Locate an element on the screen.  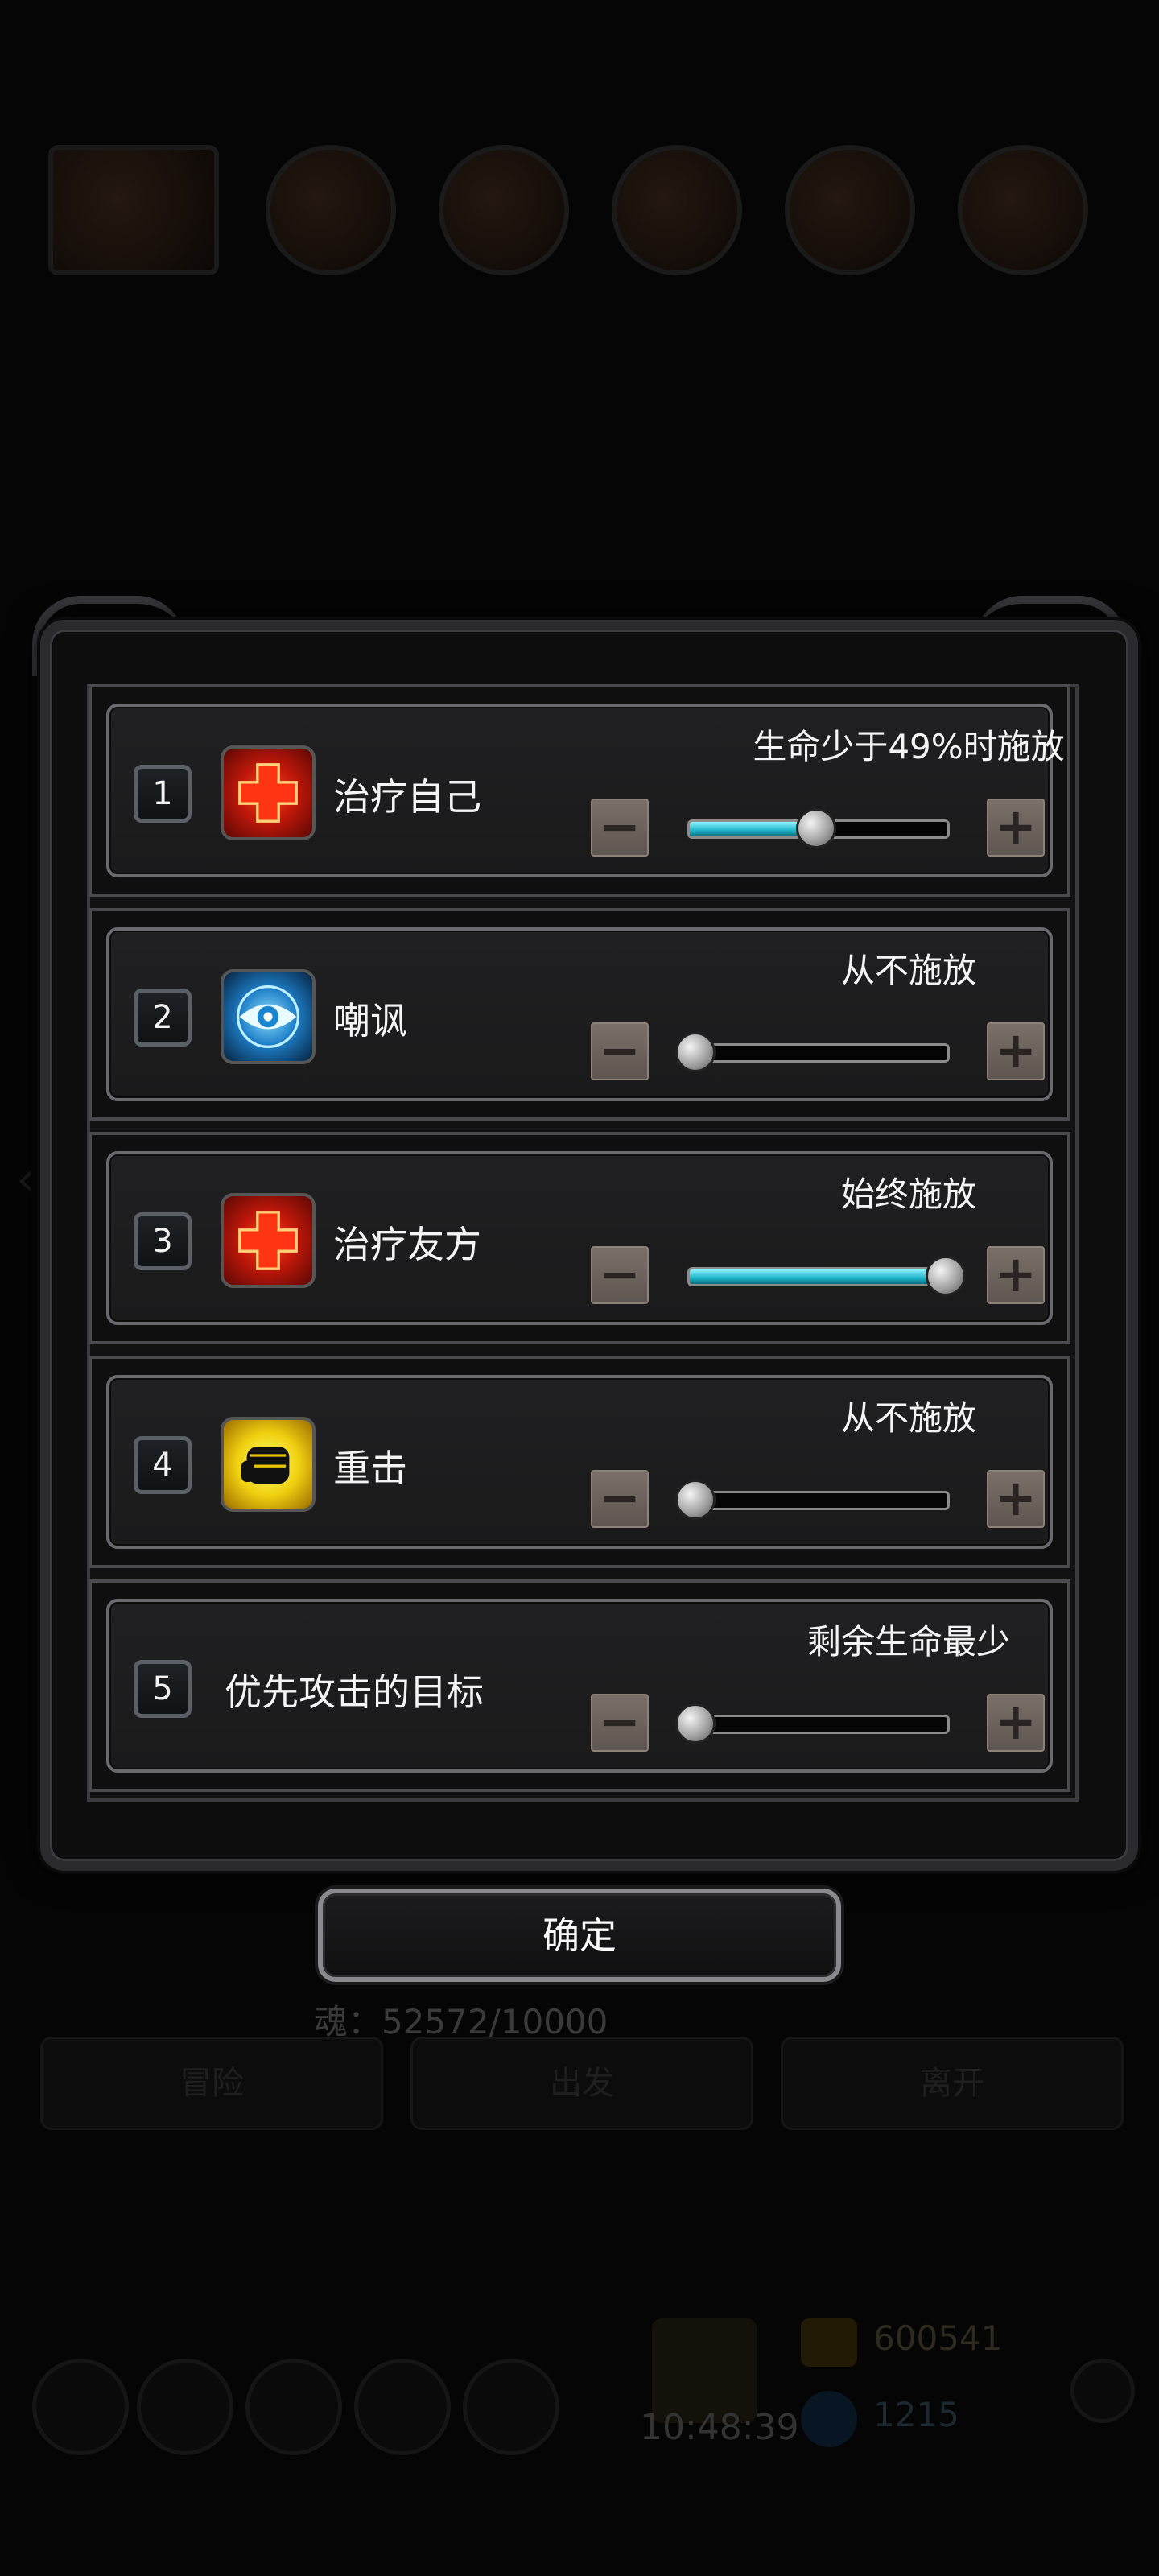
leave-button: 离开 is located at coordinates (952, 2083).